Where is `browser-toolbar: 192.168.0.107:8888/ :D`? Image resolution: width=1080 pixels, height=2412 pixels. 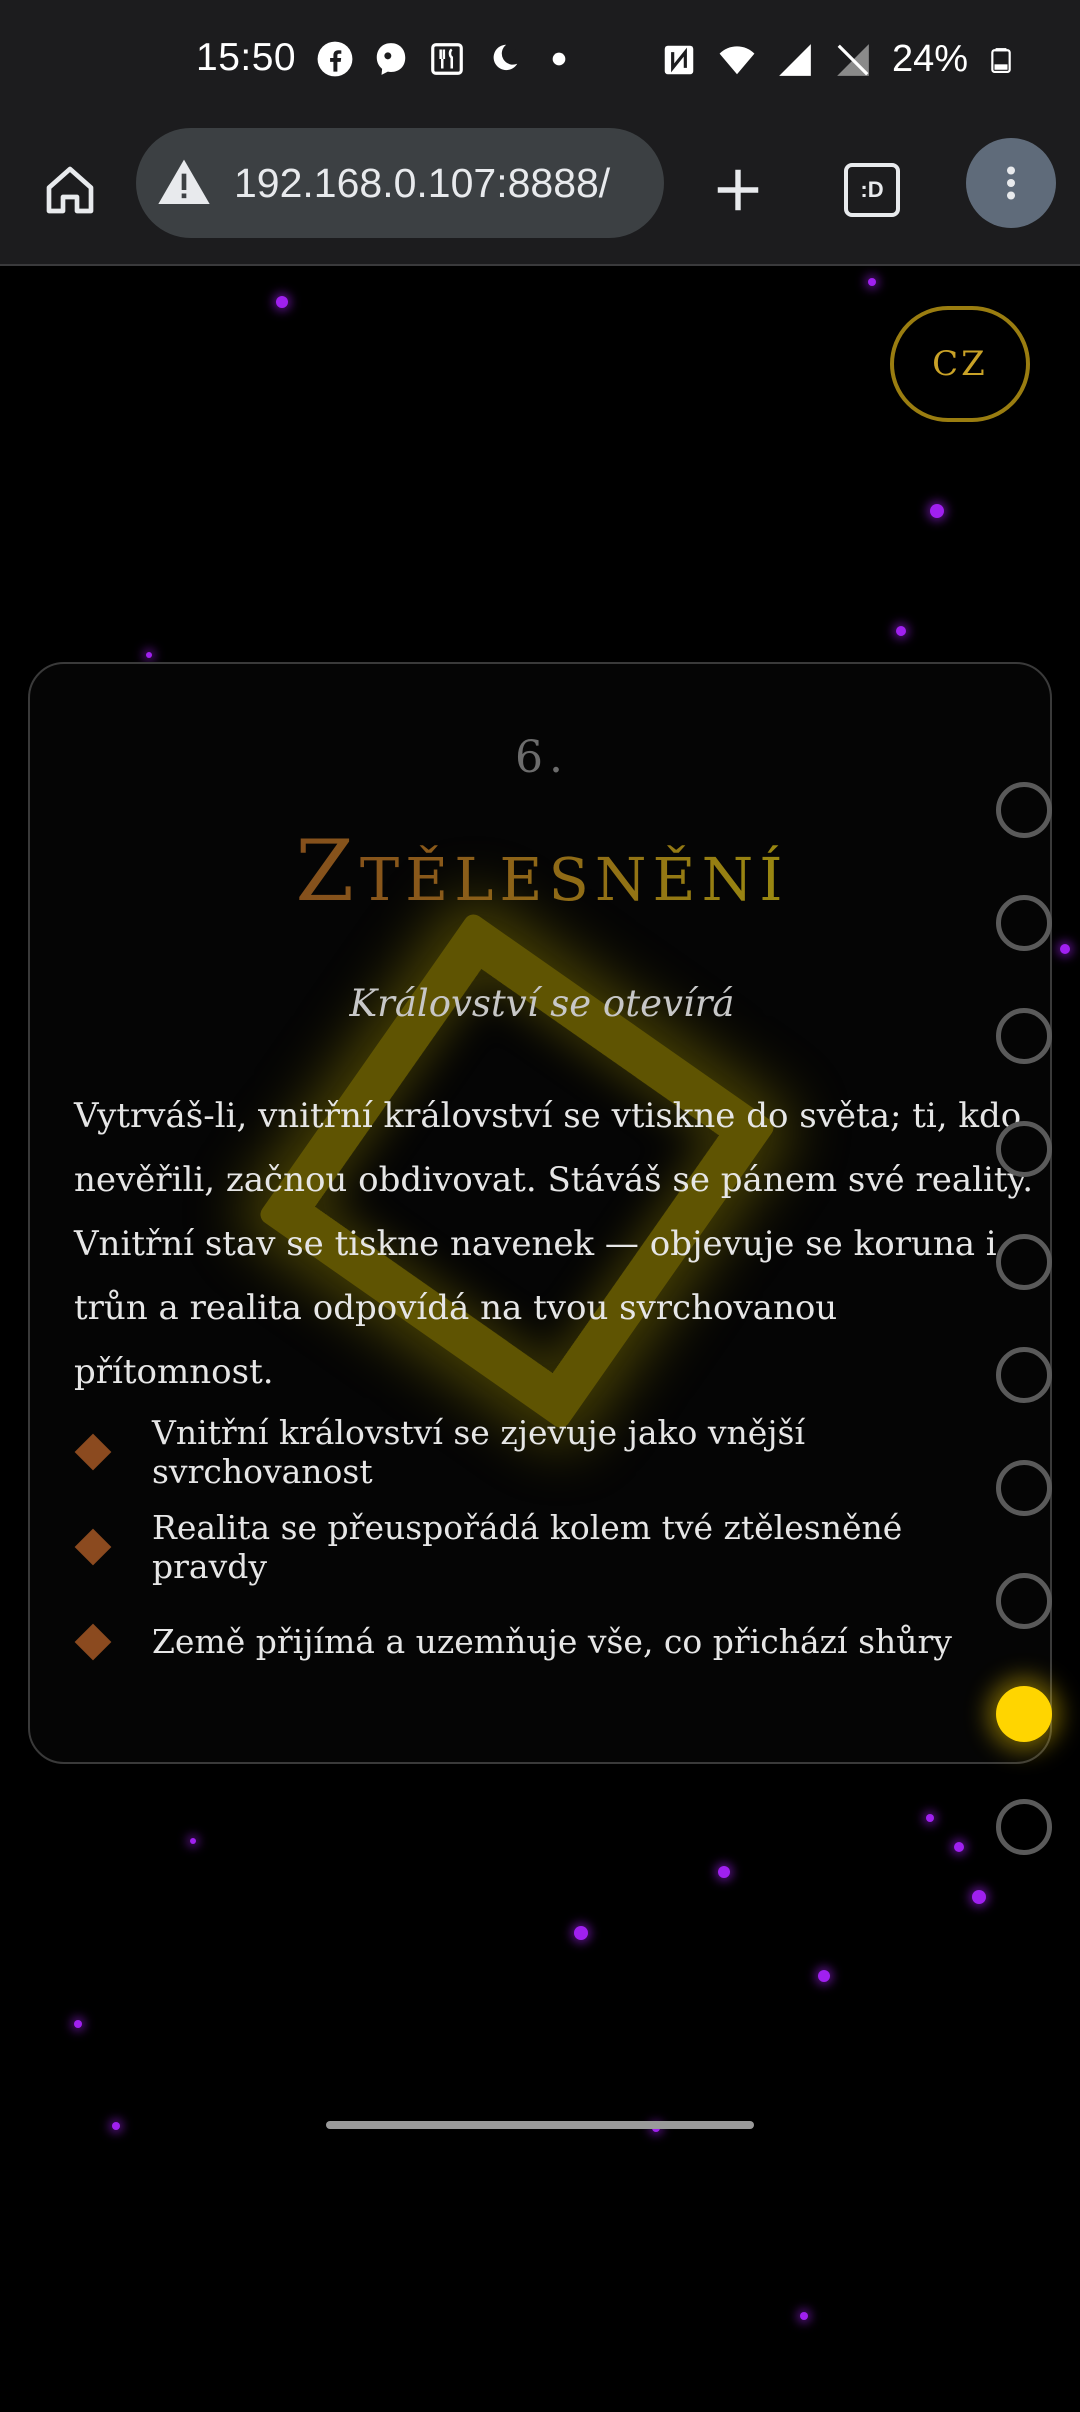 browser-toolbar: 192.168.0.107:8888/ :D is located at coordinates (540, 195).